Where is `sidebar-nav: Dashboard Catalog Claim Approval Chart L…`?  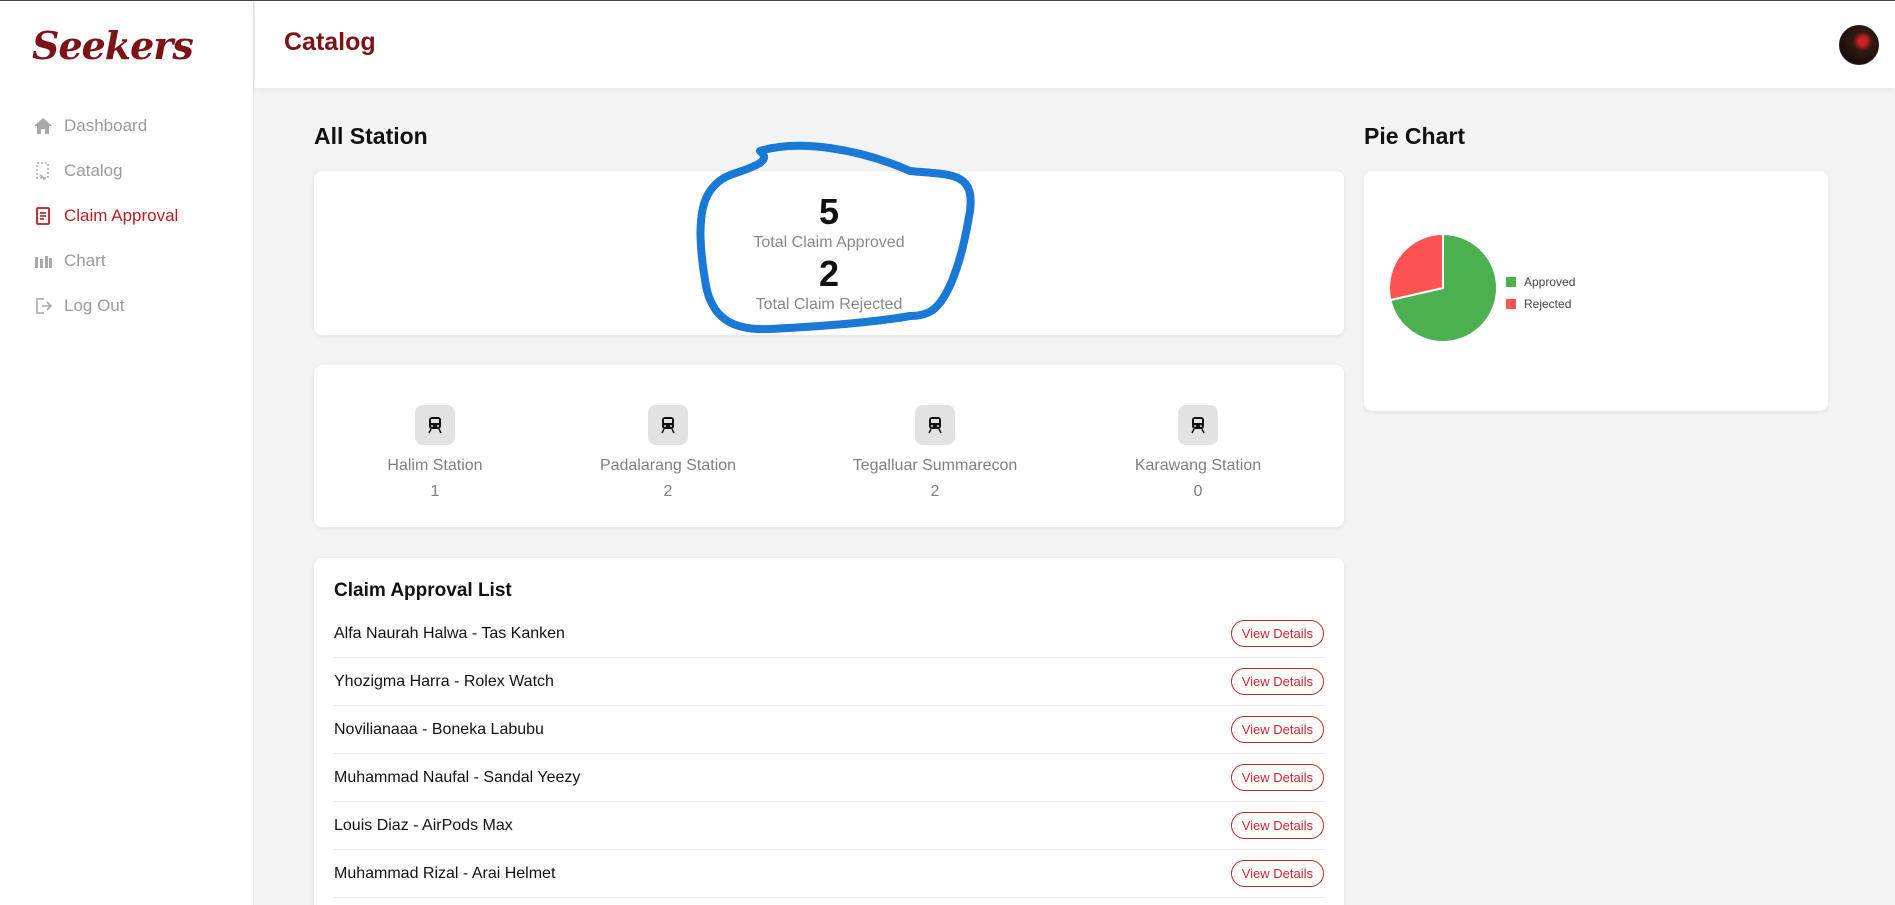
sidebar-nav: Dashboard Catalog Claim Approval Chart L… is located at coordinates (137, 215).